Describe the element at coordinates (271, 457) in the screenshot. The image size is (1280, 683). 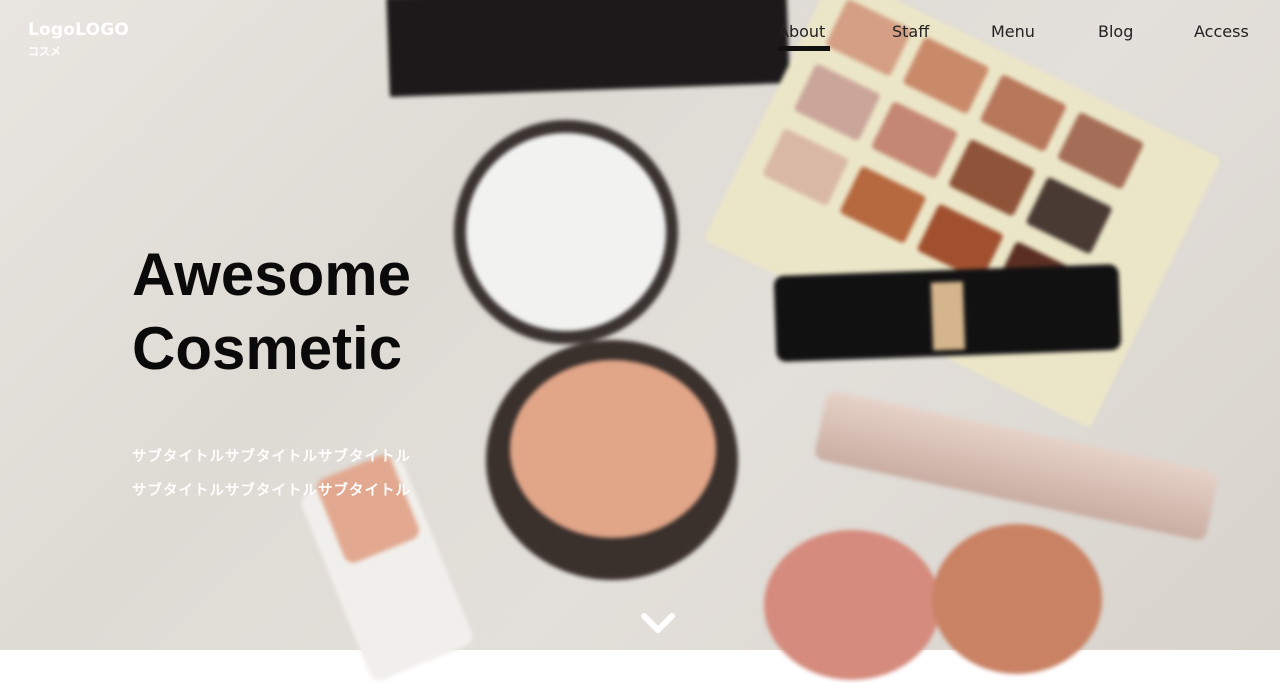
I see `hero-subtitle-line-1: サブタイトルサブタイトルサブタイトル` at that location.